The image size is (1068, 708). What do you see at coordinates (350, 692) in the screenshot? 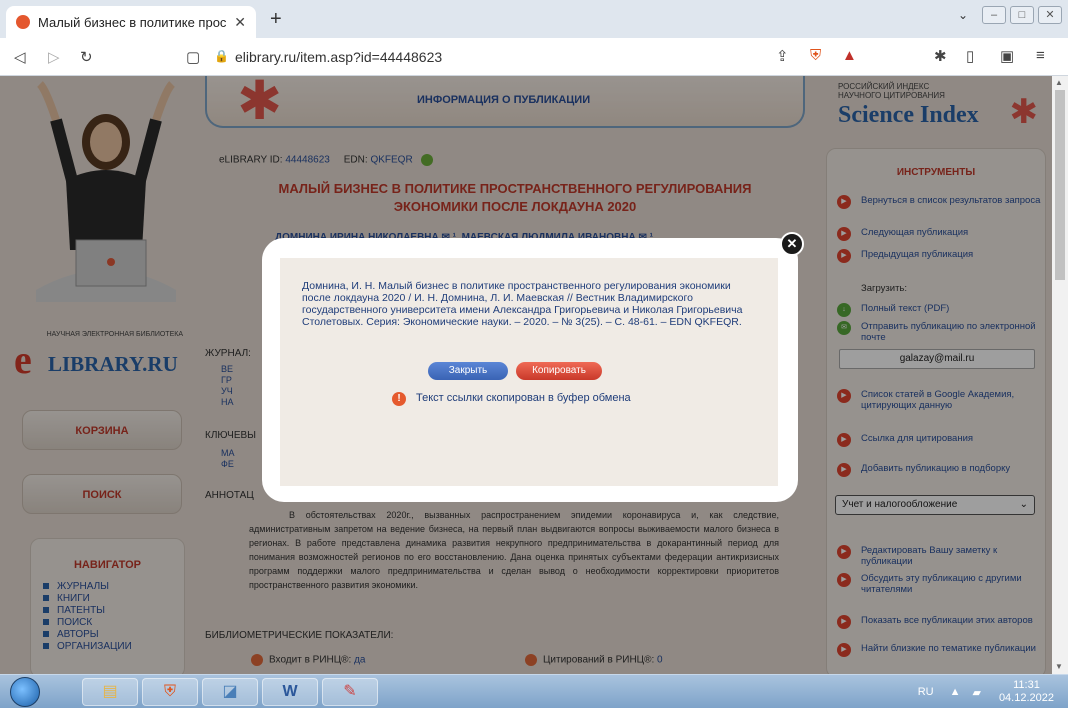
I see `paint-taskbar-icon: ✎` at bounding box center [350, 692].